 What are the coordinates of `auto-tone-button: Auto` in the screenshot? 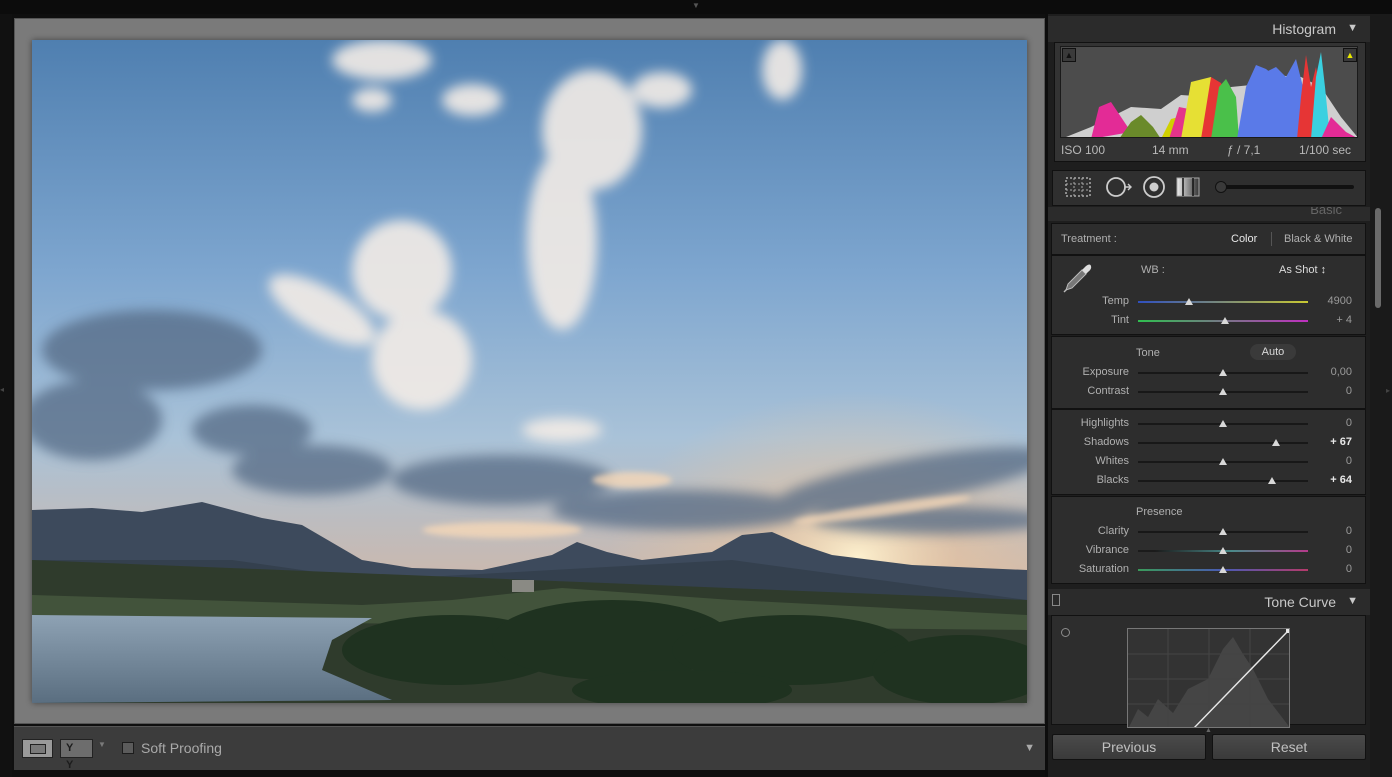 It's located at (1273, 352).